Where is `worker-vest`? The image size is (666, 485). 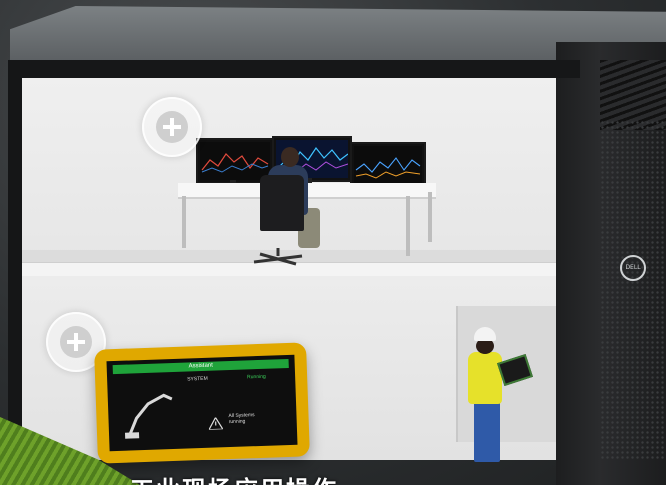
worker-vest is located at coordinates (485, 378).